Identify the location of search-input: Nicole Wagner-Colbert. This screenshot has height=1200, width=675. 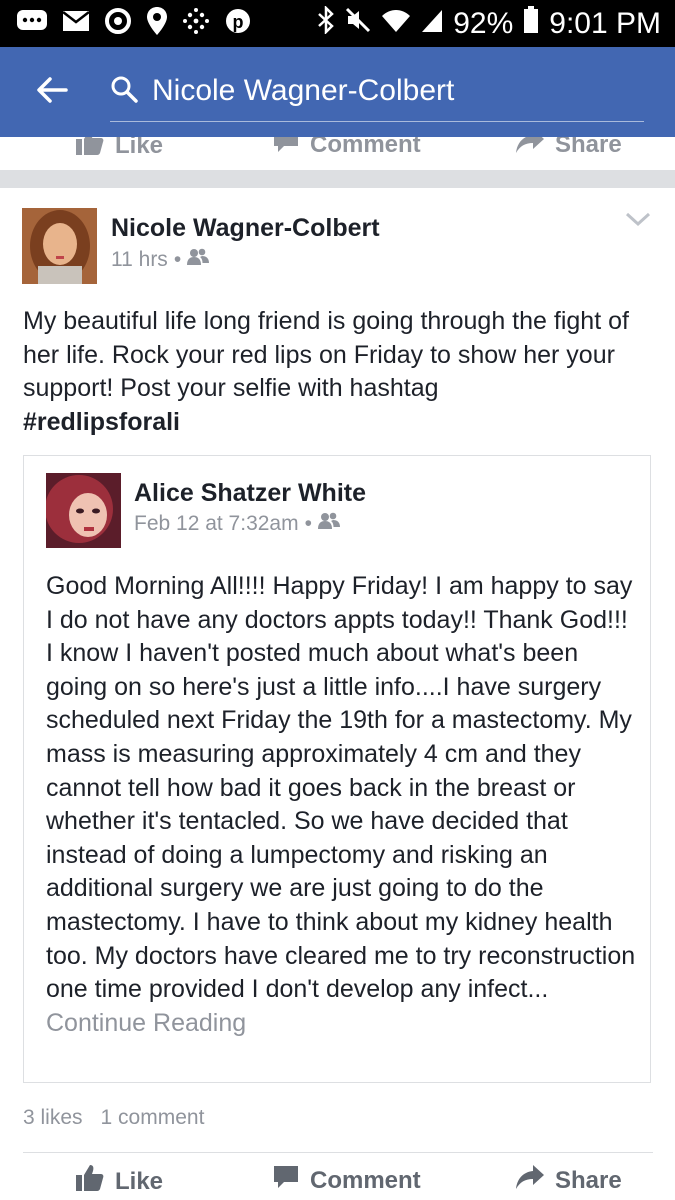
(377, 91).